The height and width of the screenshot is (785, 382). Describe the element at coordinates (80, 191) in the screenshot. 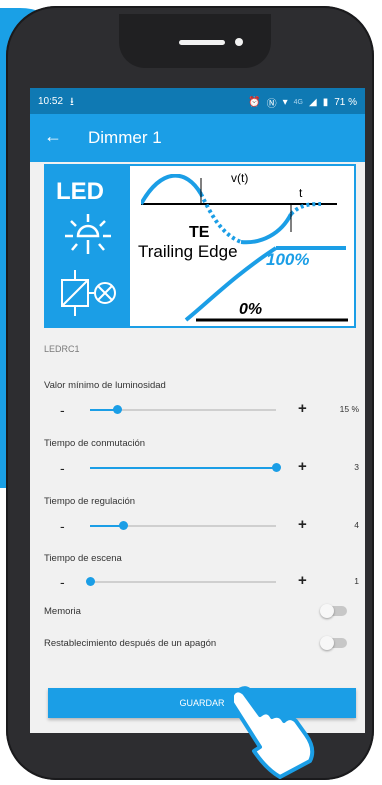

I see `led-label: LED` at that location.